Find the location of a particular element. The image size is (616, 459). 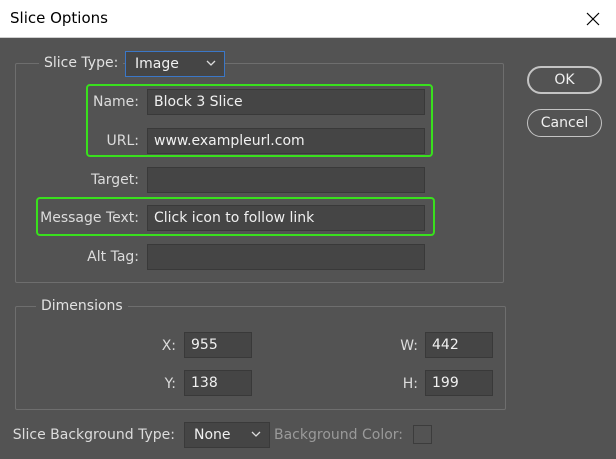

message-text-input is located at coordinates (286, 218).